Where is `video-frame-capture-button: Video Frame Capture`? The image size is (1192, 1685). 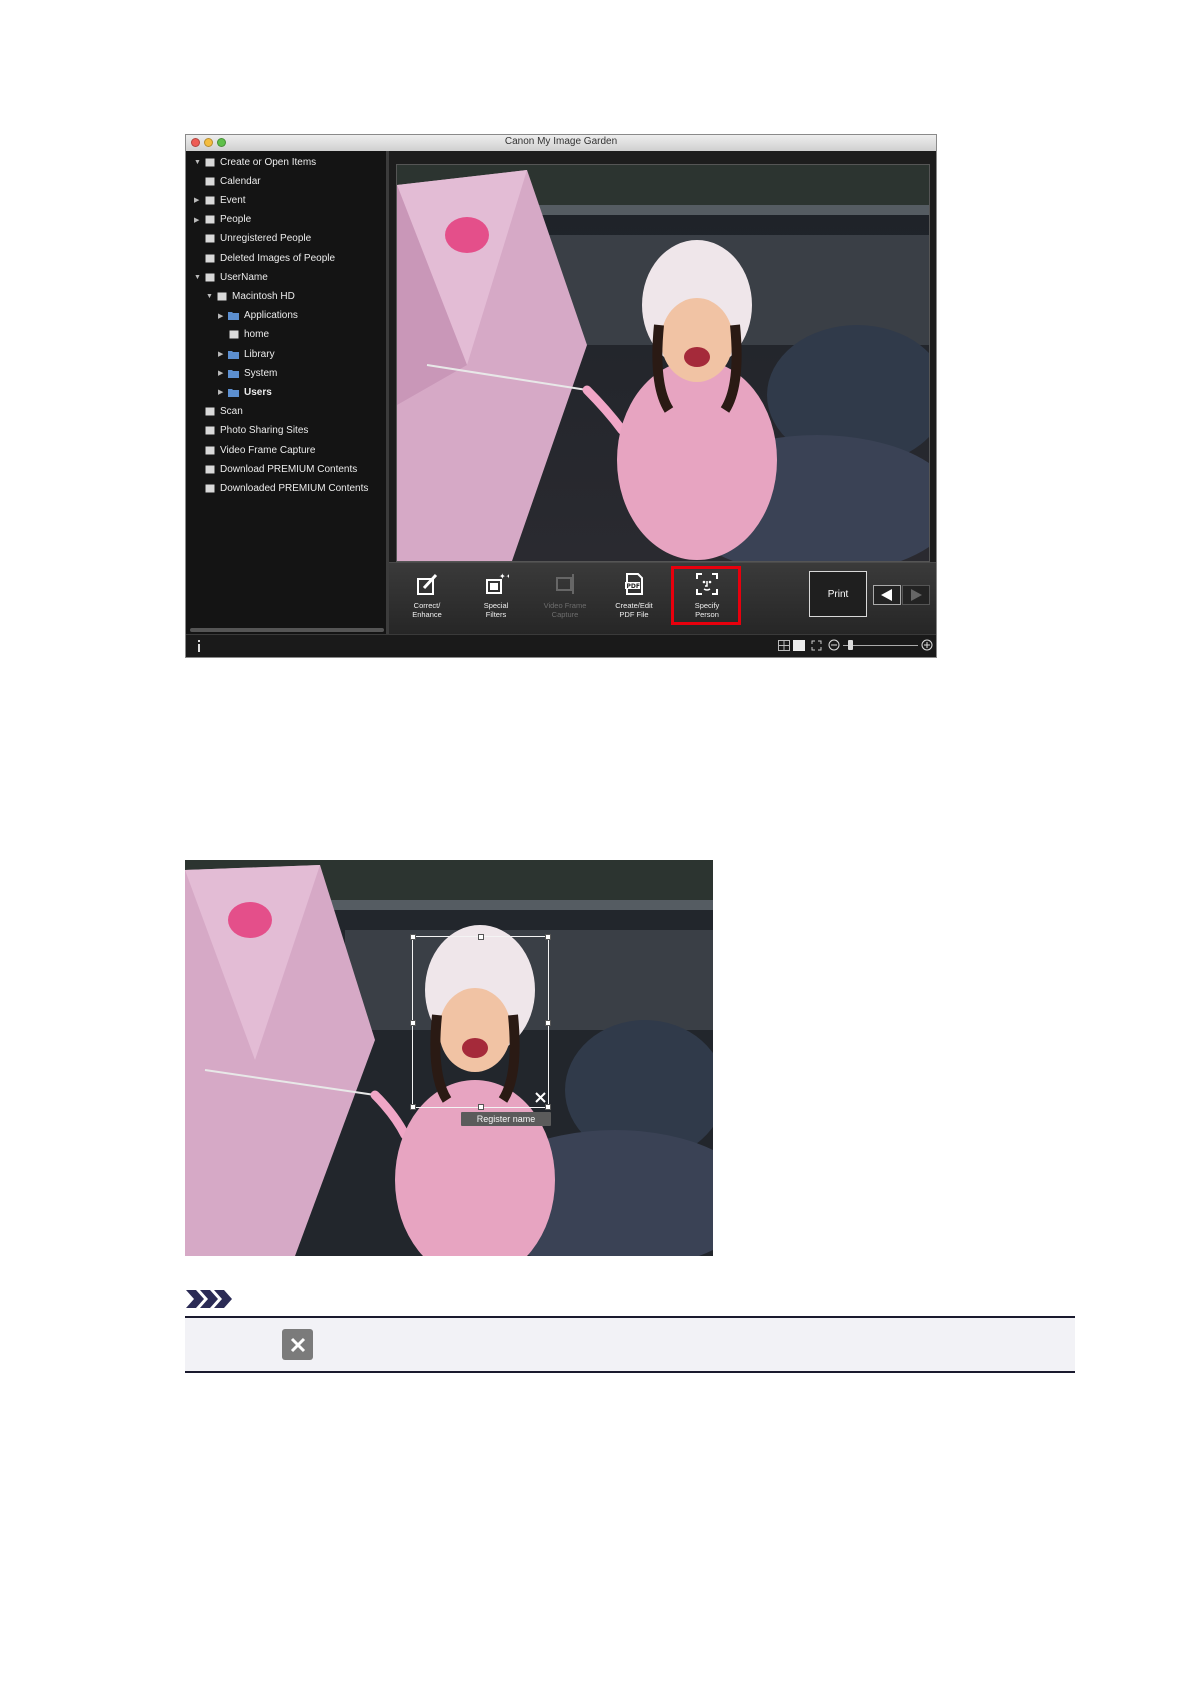
video-frame-capture-button: Video Frame Capture is located at coordinates (565, 595).